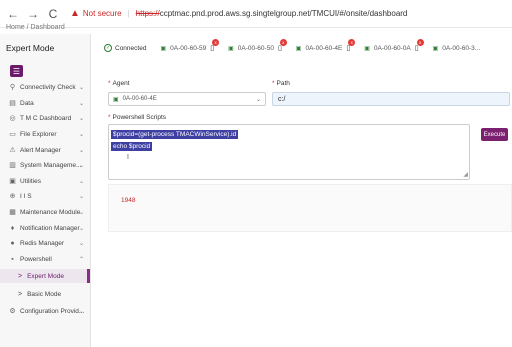 Image resolution: width=512 pixels, height=347 pixels. Describe the element at coordinates (12, 311) in the screenshot. I see `gear-icon: ⚙` at that location.